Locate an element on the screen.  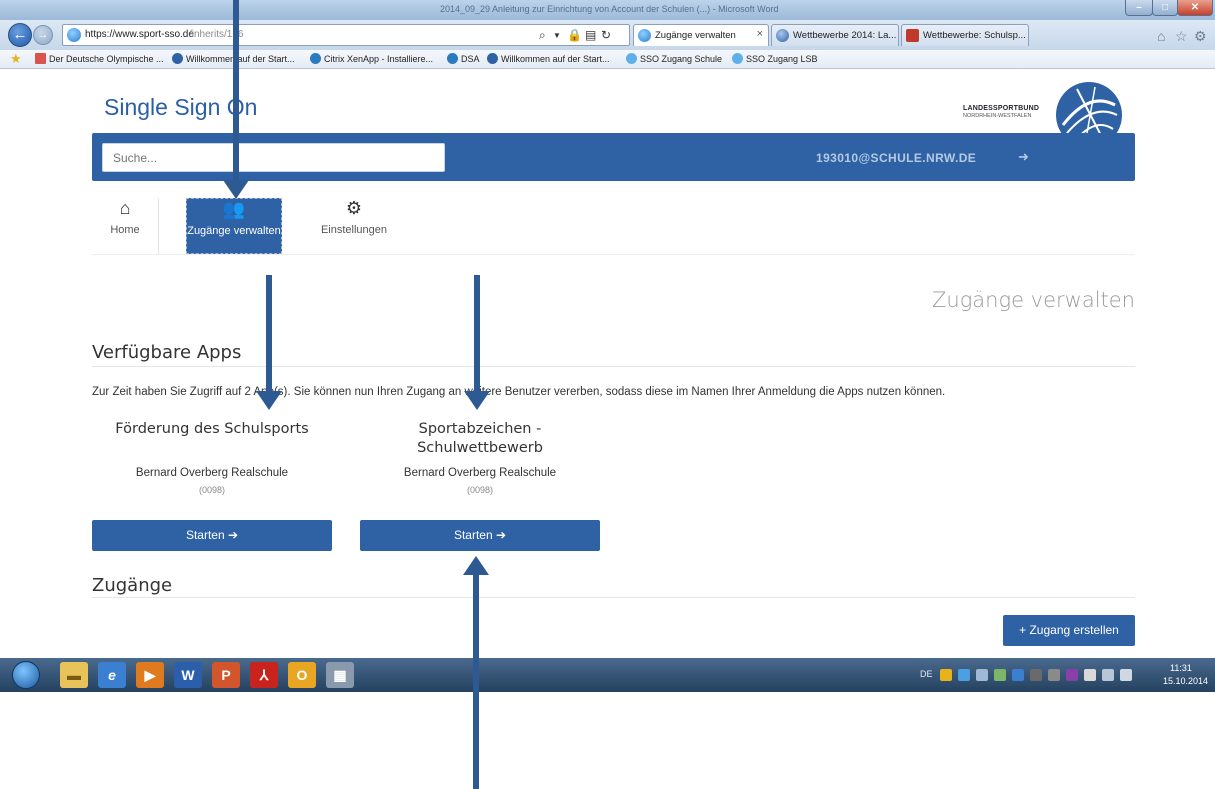
page-title: Zugänge verwalten is located at coordinates (1033, 300).